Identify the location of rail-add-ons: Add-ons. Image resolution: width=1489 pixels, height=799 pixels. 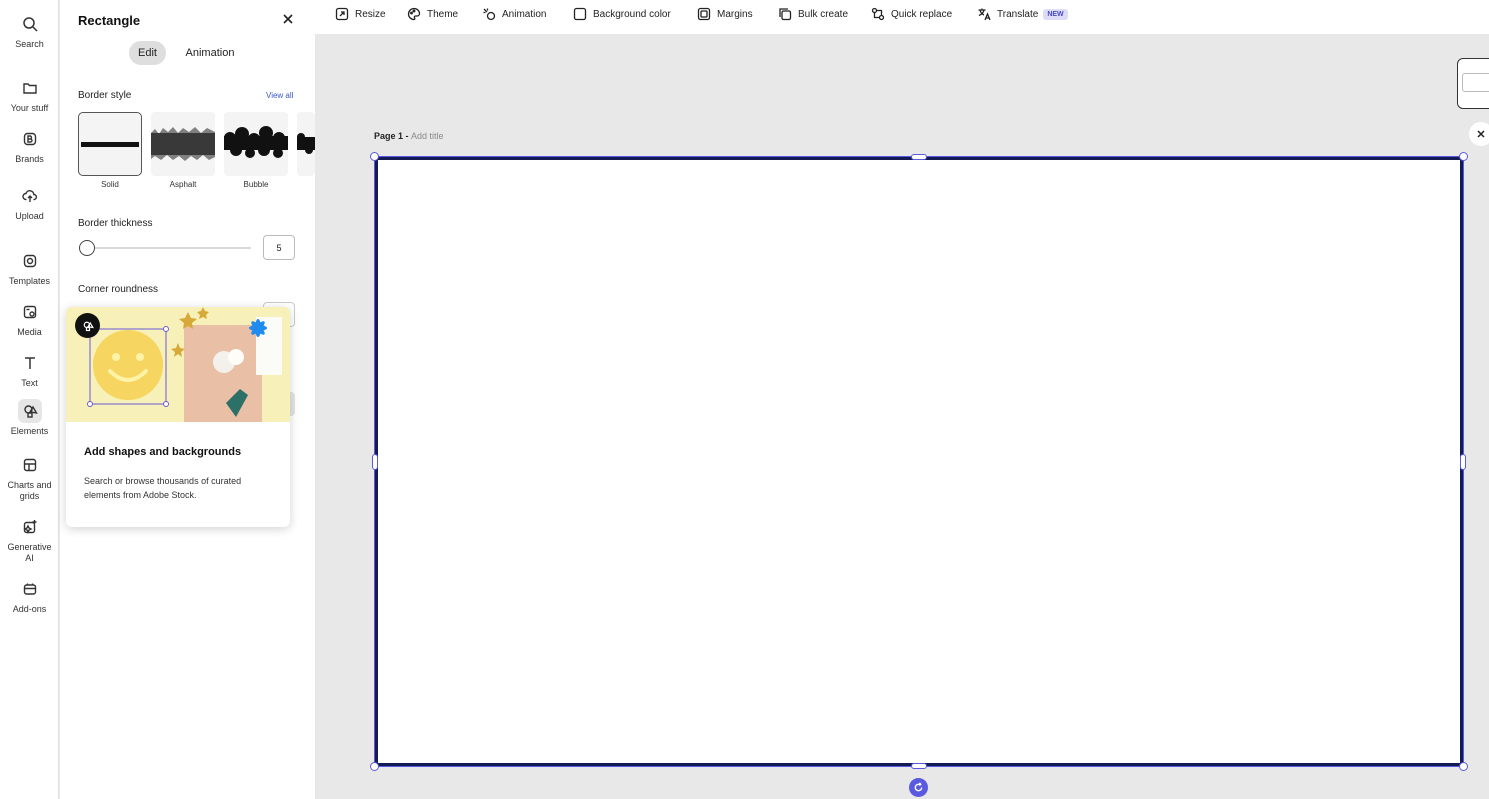
(29, 596).